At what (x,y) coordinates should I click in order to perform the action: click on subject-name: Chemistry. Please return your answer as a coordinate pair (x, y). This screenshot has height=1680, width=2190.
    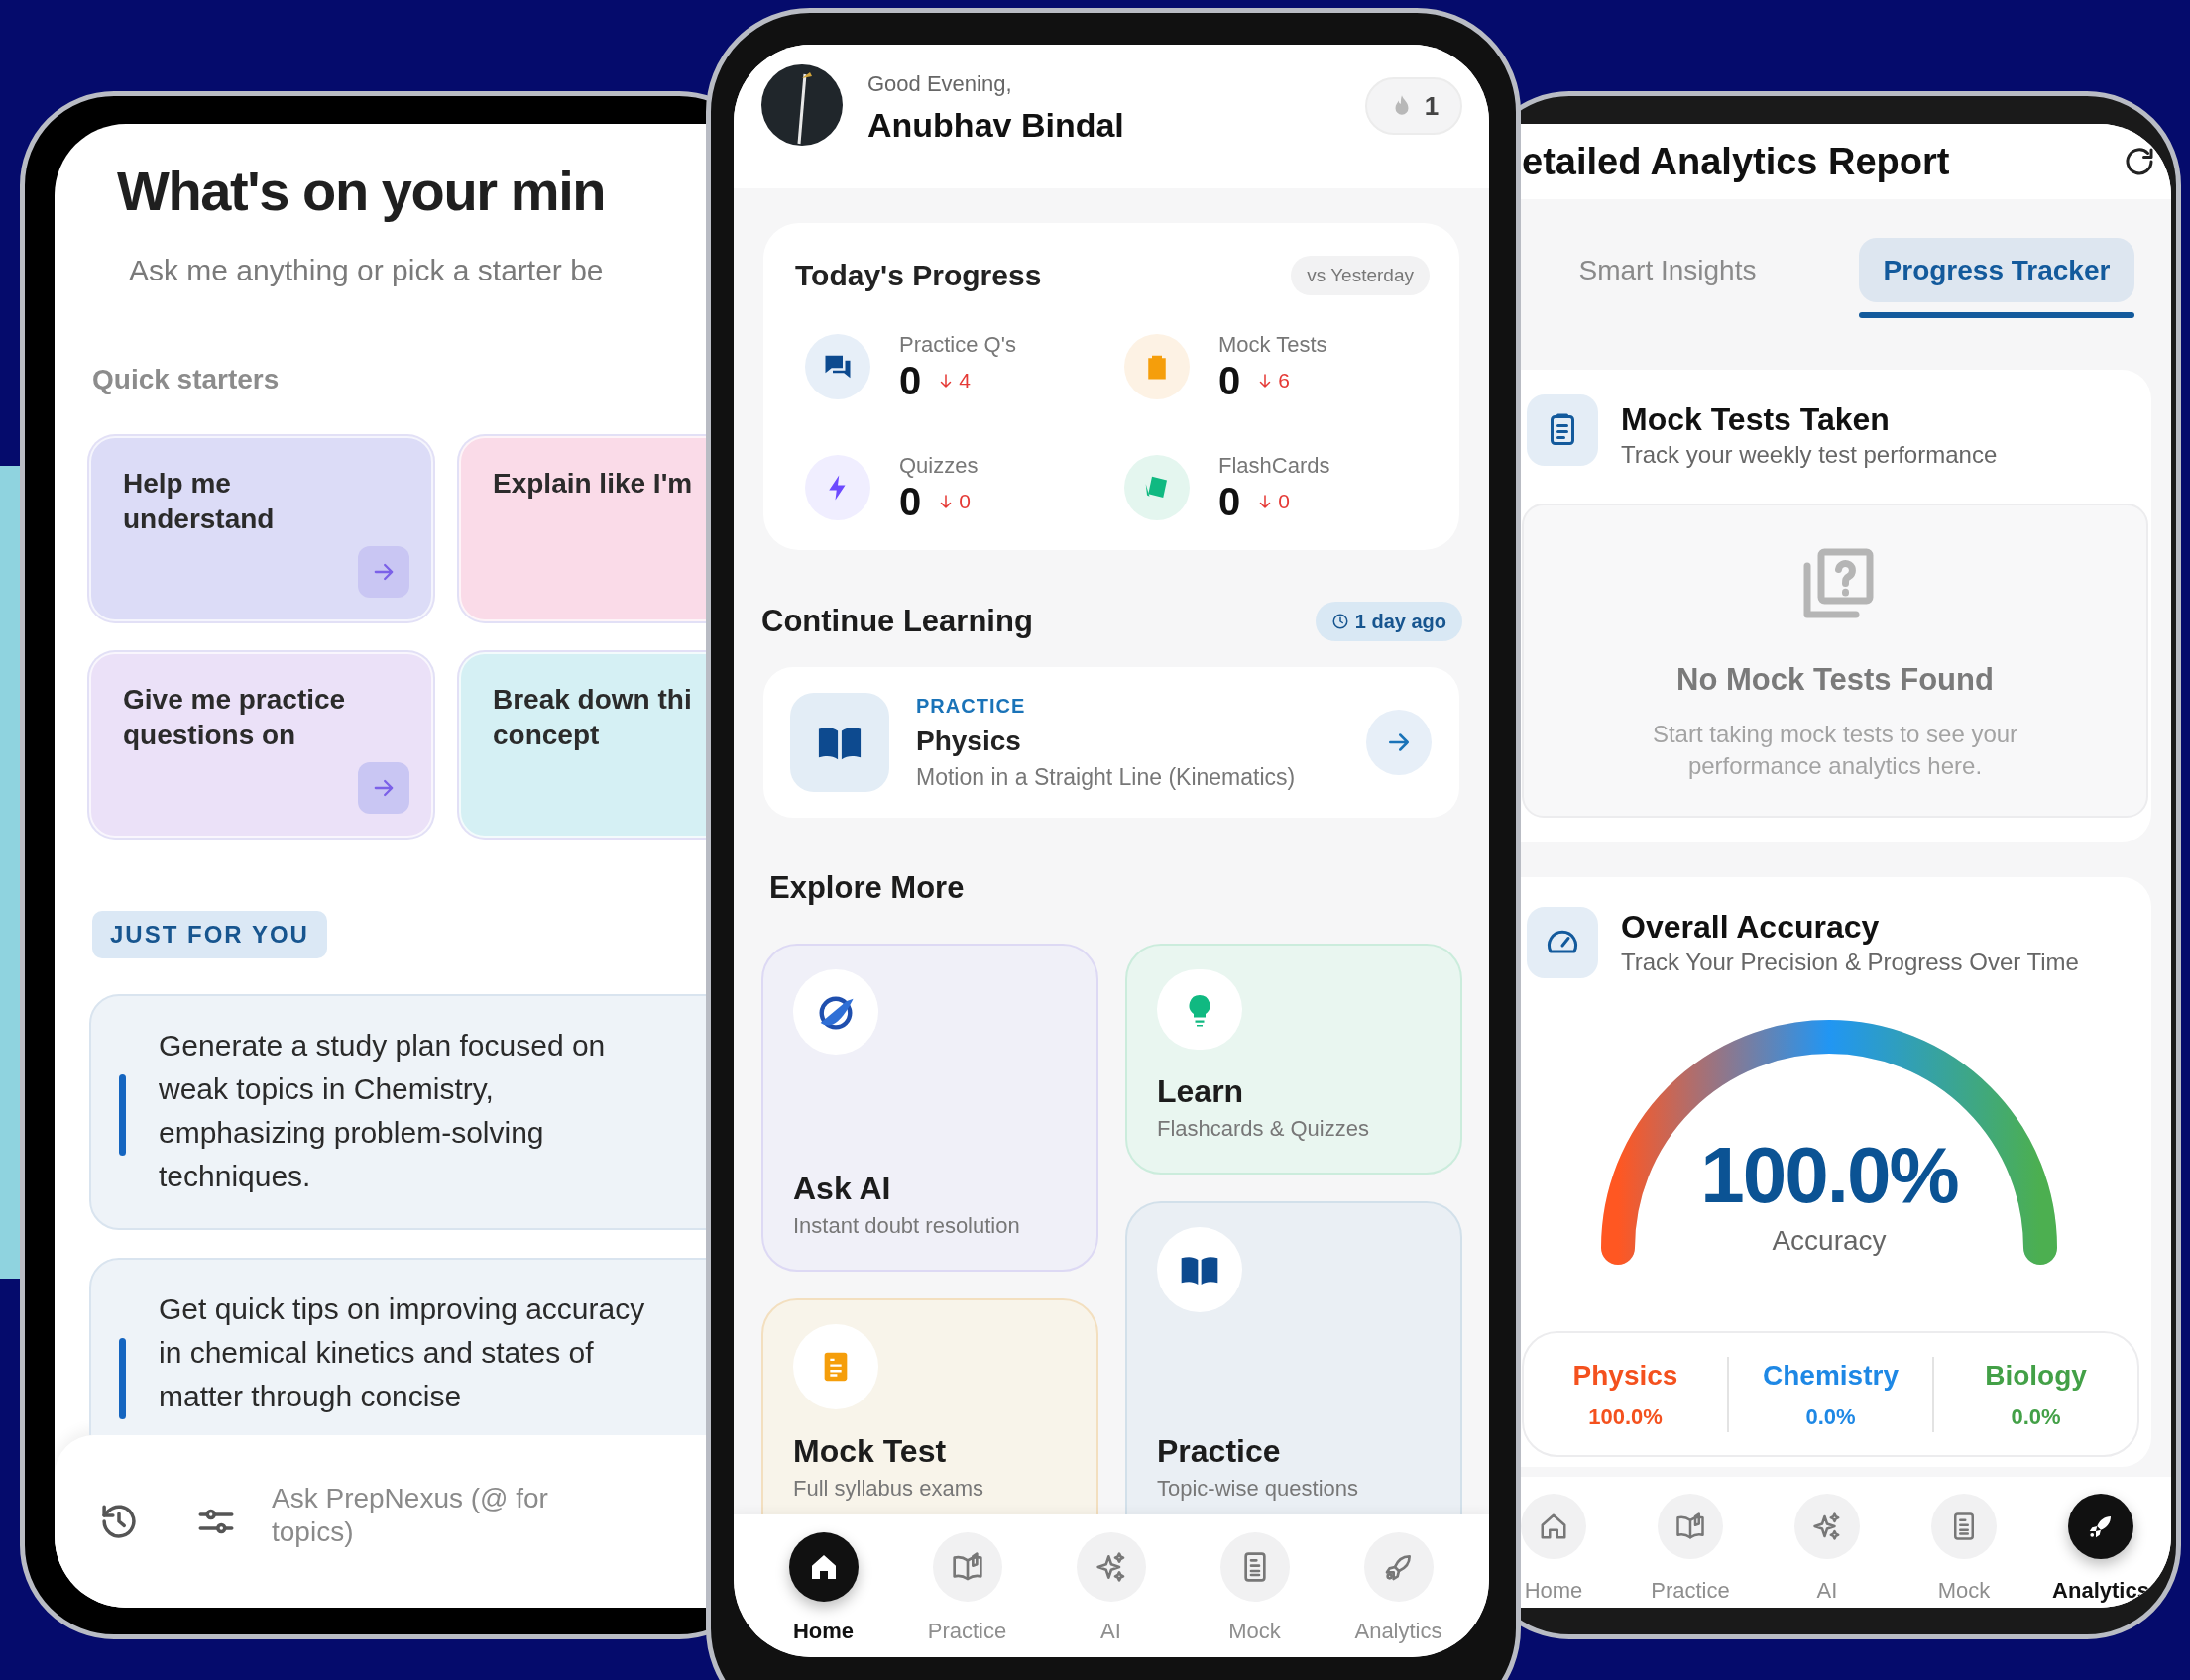
    Looking at the image, I should click on (1831, 1375).